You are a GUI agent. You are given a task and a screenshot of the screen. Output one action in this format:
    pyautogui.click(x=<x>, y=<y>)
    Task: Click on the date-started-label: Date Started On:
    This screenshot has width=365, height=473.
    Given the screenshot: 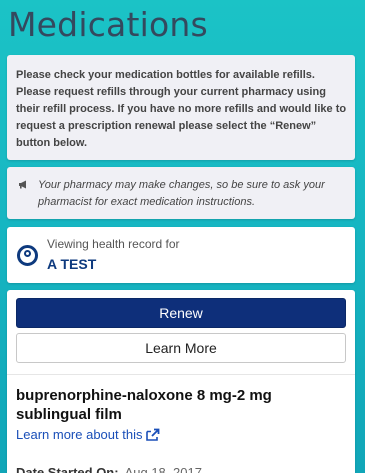 What is the action you would take?
    pyautogui.click(x=67, y=469)
    